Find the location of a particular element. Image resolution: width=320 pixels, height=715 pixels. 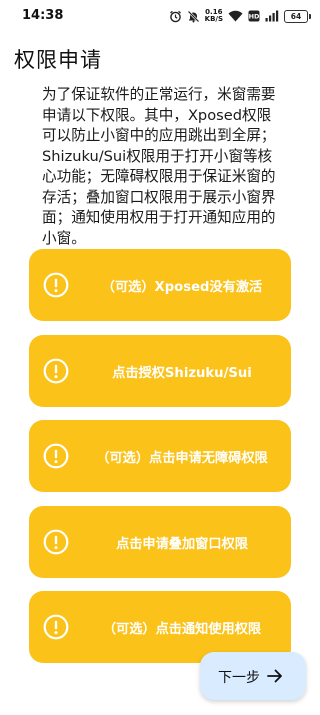

signal-icon is located at coordinates (272, 16).